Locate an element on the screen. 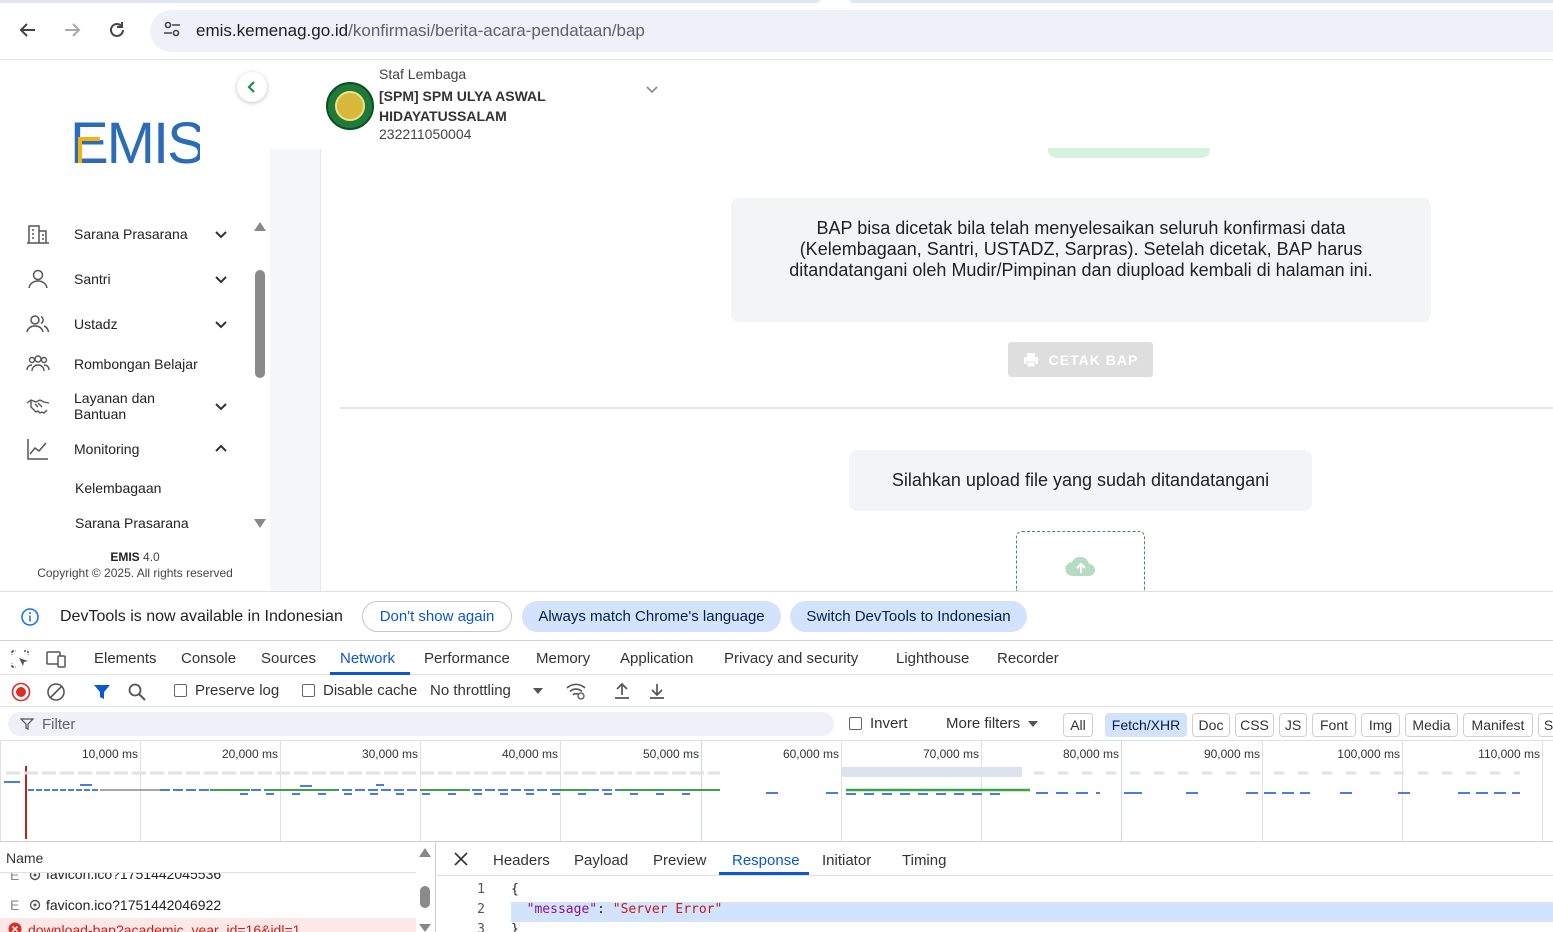 This screenshot has width=1553, height=932. tab-preview: Preview is located at coordinates (679, 860).